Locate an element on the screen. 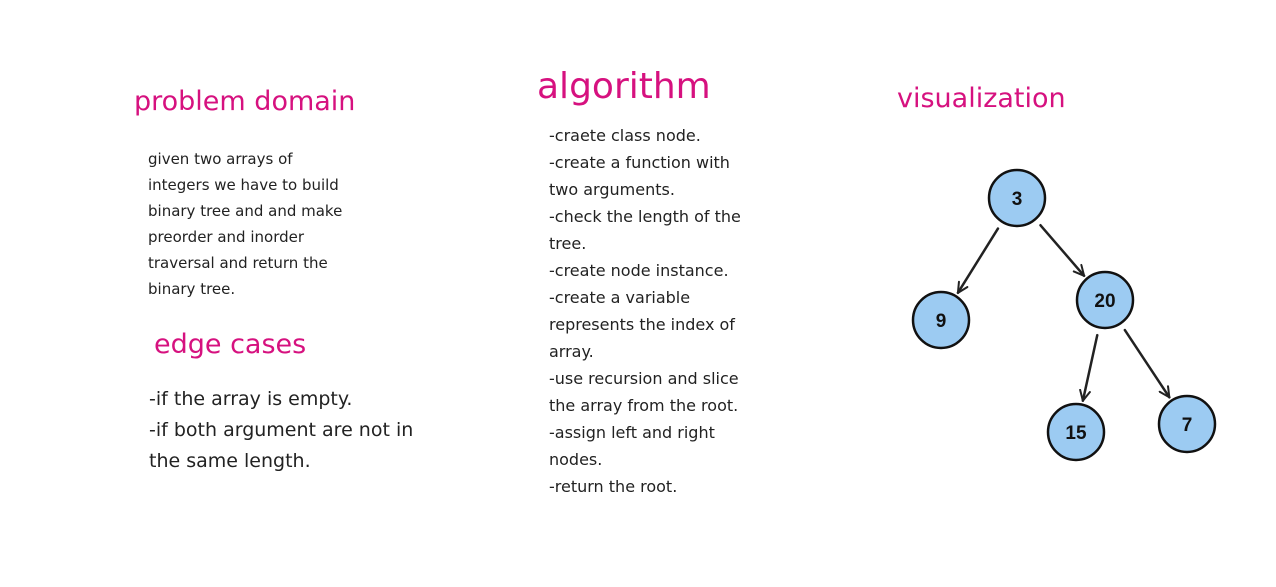 The image size is (1276, 587). tree-node-15: 15 is located at coordinates (1076, 432).